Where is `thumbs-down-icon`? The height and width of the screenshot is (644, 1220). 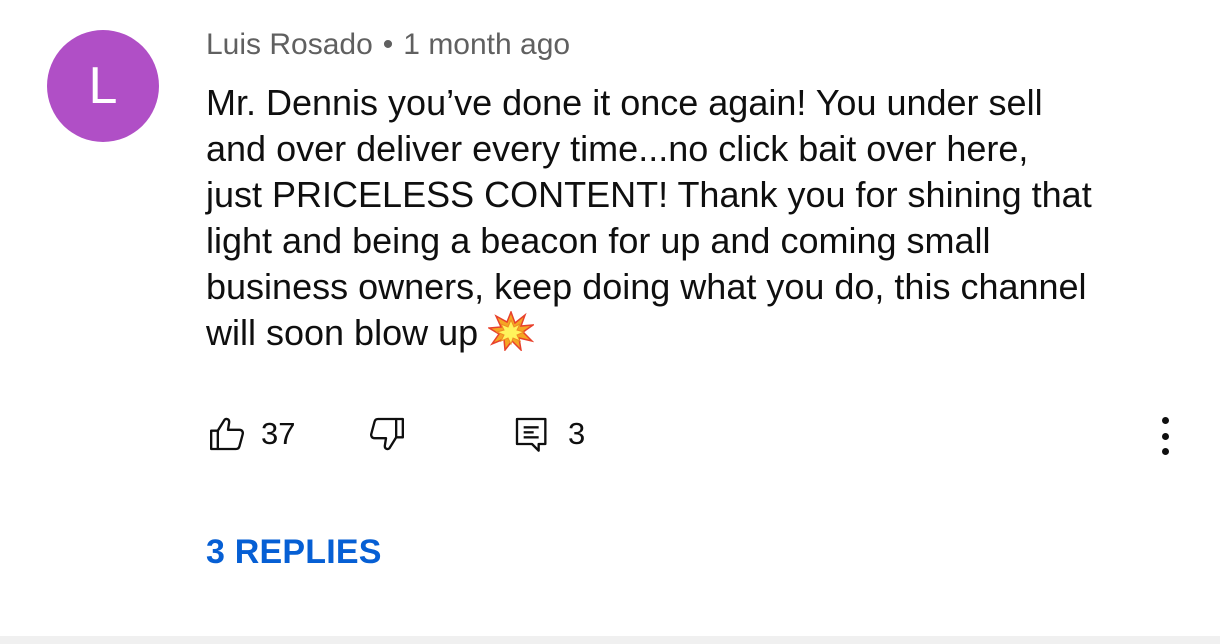
thumbs-down-icon is located at coordinates (387, 434).